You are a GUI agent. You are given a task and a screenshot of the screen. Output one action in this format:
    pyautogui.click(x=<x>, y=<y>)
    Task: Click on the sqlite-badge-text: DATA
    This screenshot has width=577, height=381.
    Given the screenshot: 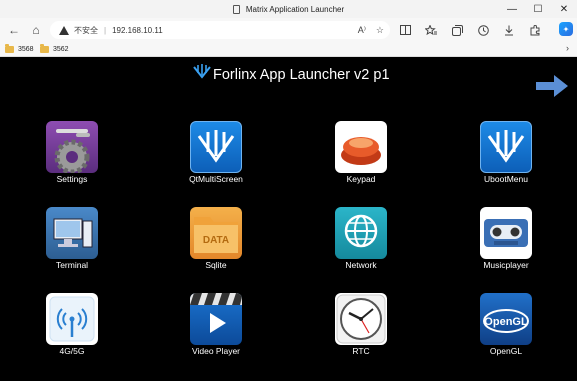 What is the action you would take?
    pyautogui.click(x=216, y=240)
    